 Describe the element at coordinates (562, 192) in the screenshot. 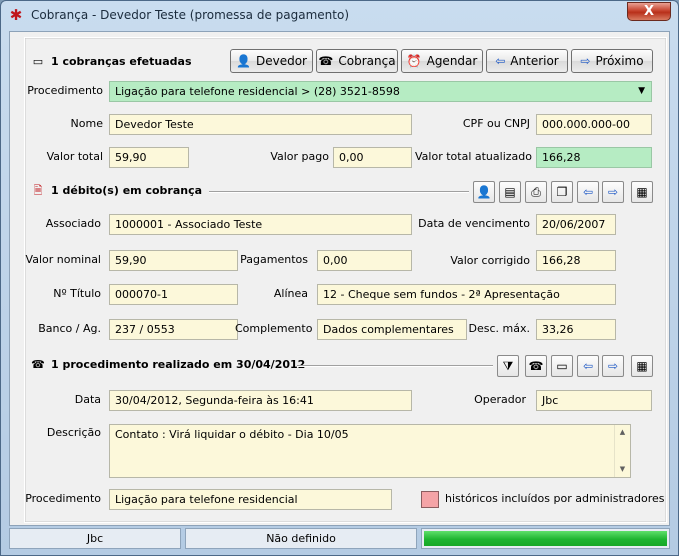

I see `copy-icon: ❐` at that location.